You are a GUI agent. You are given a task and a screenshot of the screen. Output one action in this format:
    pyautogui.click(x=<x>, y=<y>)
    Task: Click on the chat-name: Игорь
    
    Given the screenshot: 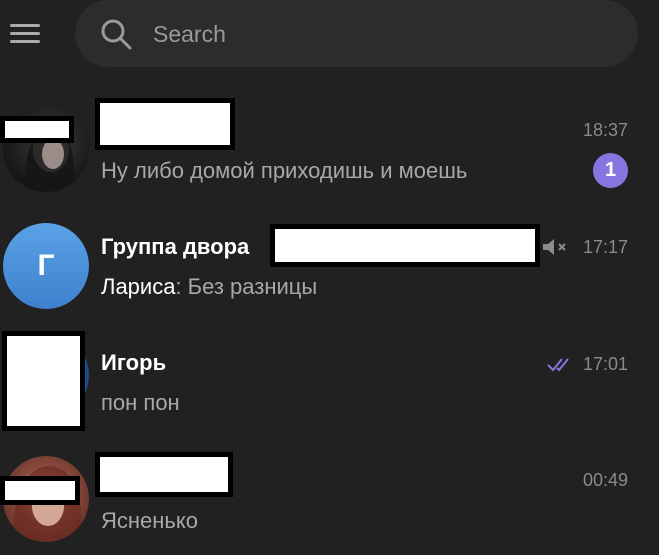 What is the action you would take?
    pyautogui.click(x=134, y=362)
    